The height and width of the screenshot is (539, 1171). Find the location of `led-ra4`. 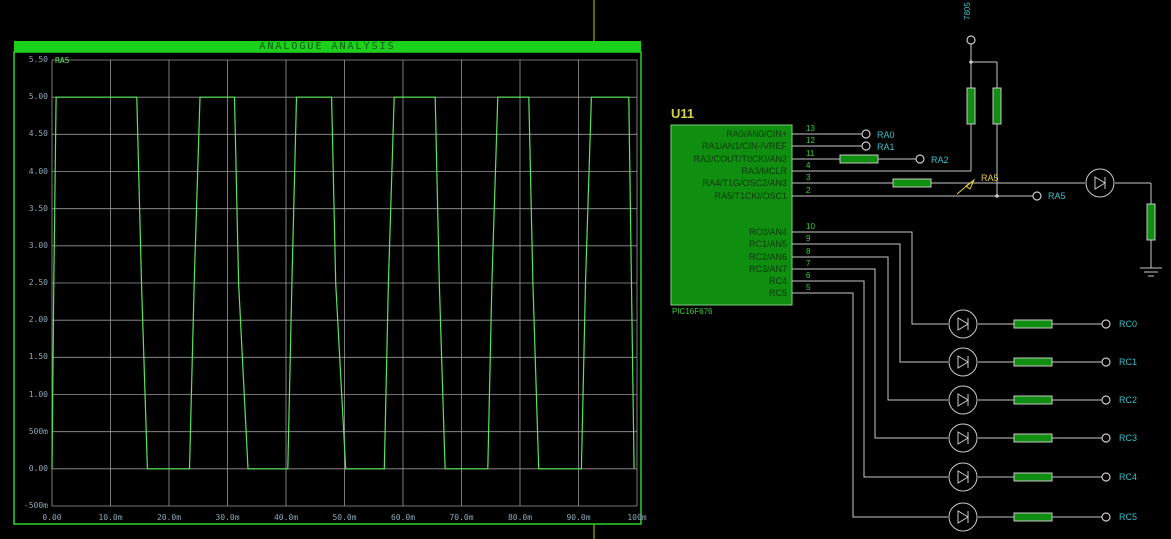

led-ra4 is located at coordinates (1100, 183).